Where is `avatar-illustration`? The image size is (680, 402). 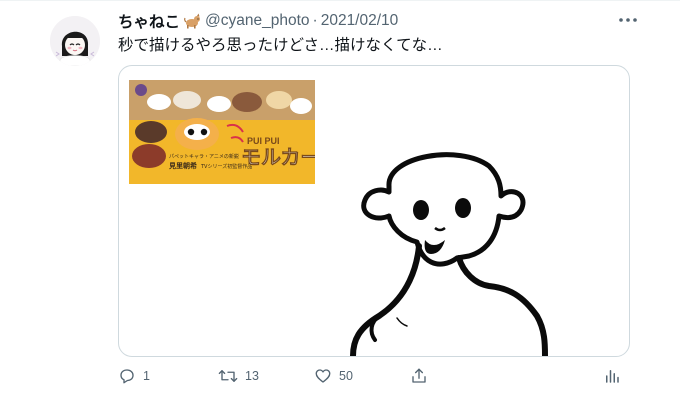
avatar-illustration is located at coordinates (75, 41).